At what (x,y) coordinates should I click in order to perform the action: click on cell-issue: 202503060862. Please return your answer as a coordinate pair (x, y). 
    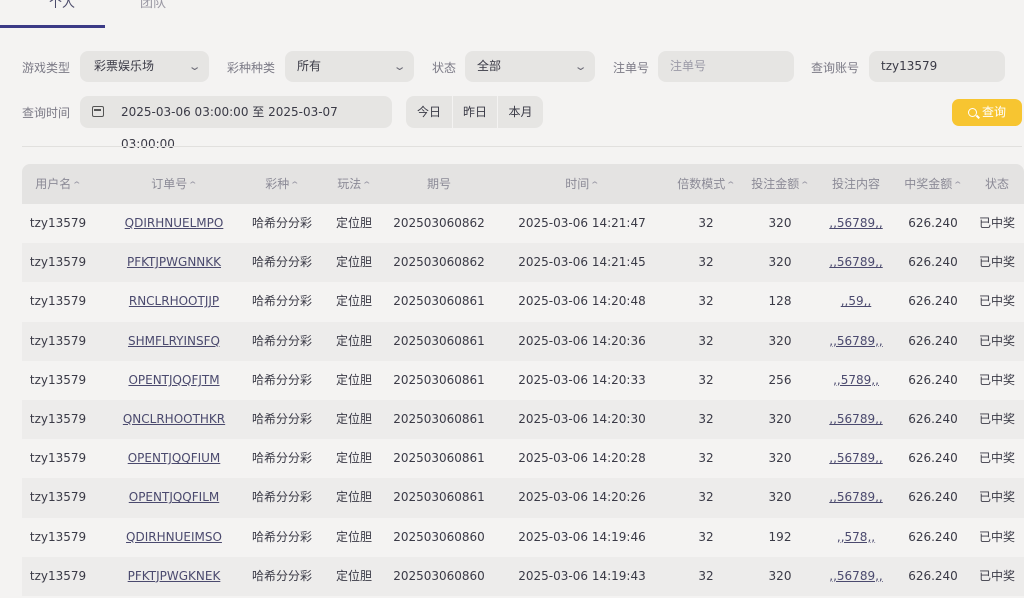
    Looking at the image, I should click on (439, 223).